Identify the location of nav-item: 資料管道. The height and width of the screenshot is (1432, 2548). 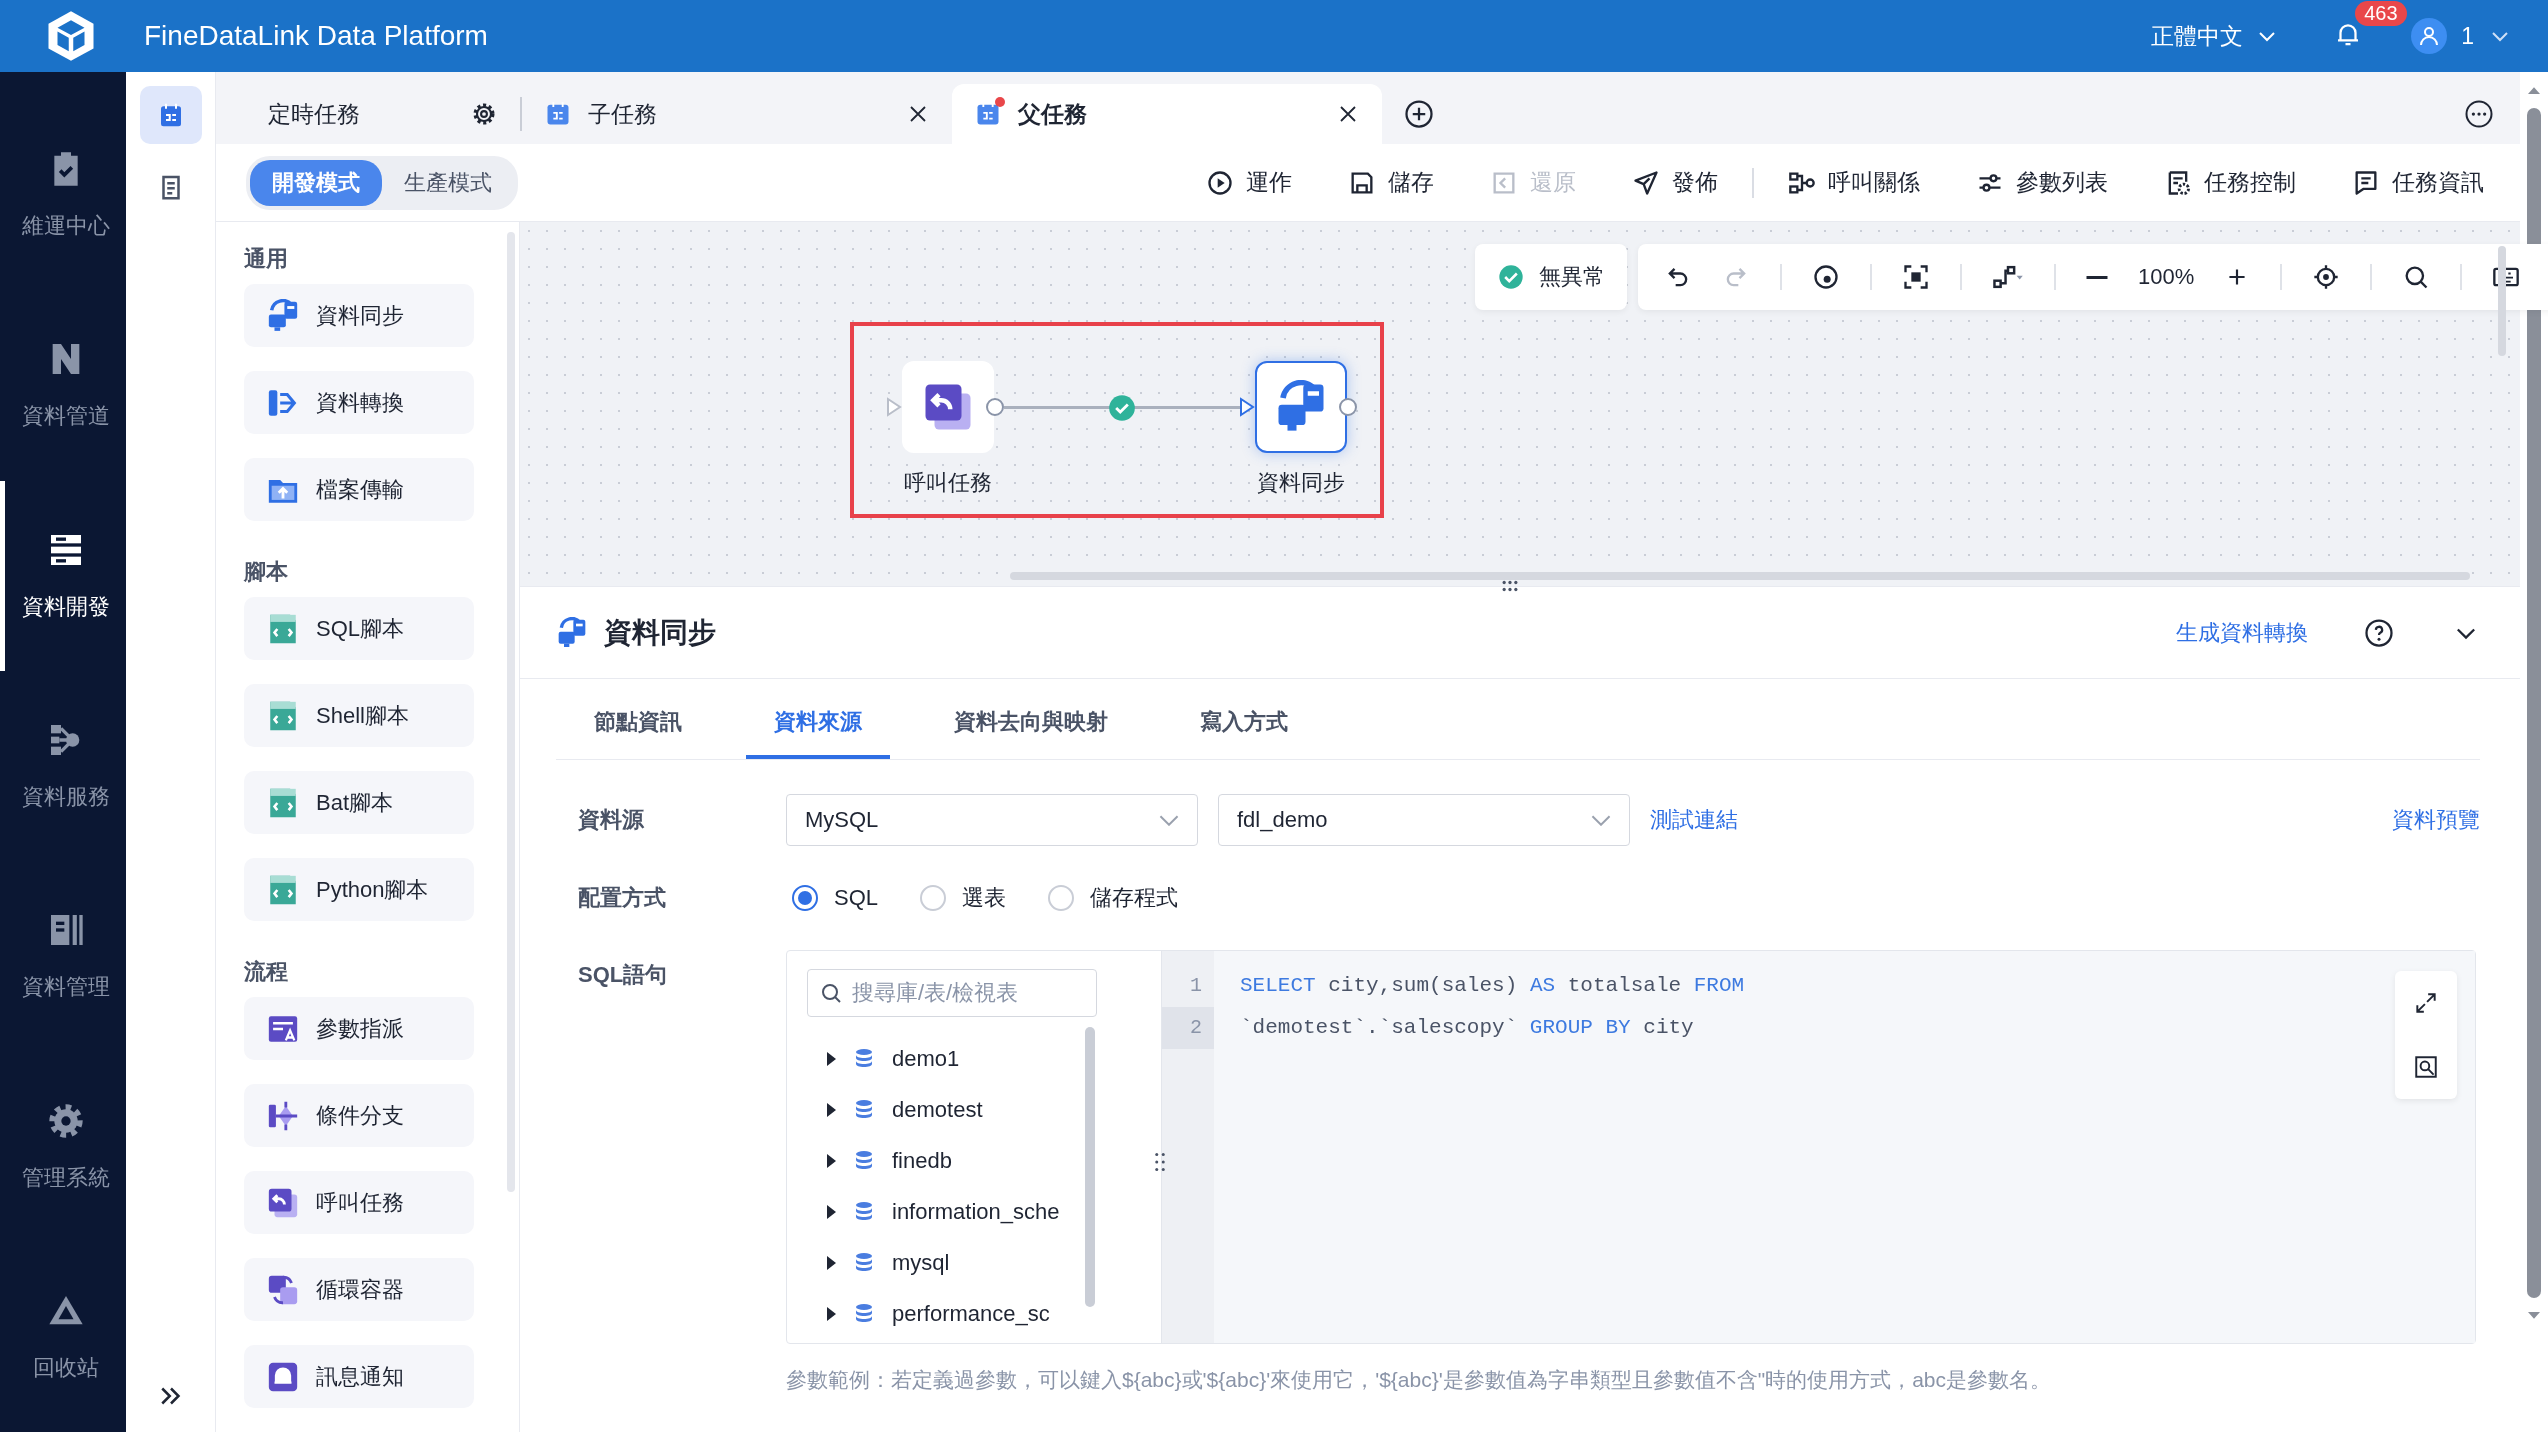
(63, 385).